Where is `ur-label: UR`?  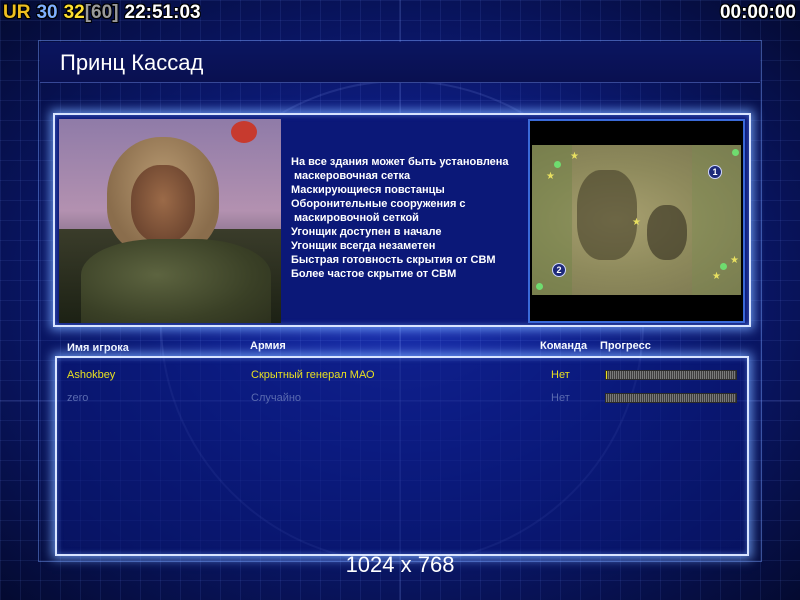
ur-label: UR is located at coordinates (17, 12).